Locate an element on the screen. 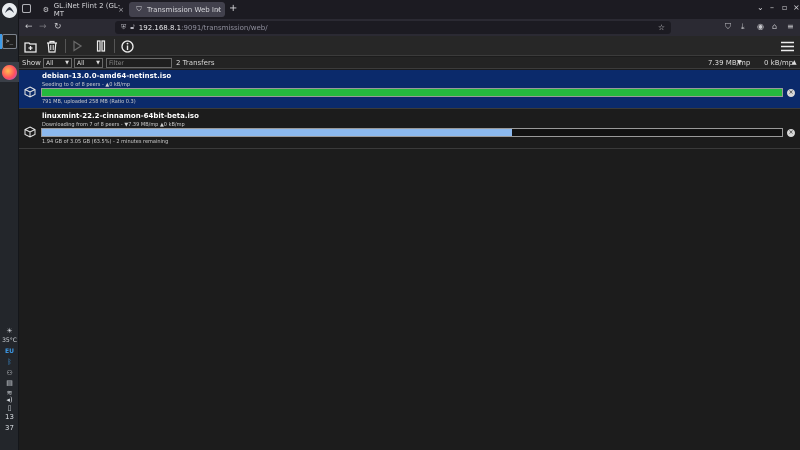 The width and height of the screenshot is (800, 450). tab-title: Transmission Web Int is located at coordinates (184, 9).